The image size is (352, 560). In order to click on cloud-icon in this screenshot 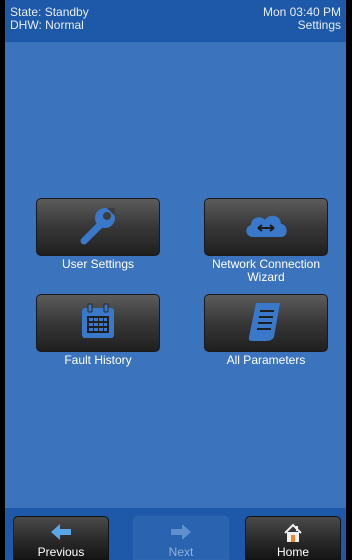, I will do `click(266, 227)`.